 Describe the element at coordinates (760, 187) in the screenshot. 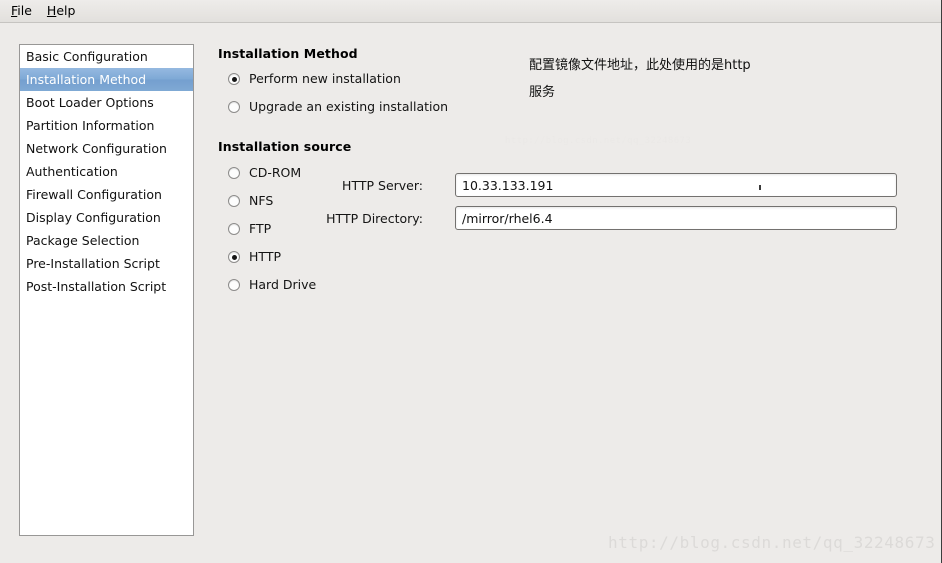

I see `text-cursor-artifact` at that location.